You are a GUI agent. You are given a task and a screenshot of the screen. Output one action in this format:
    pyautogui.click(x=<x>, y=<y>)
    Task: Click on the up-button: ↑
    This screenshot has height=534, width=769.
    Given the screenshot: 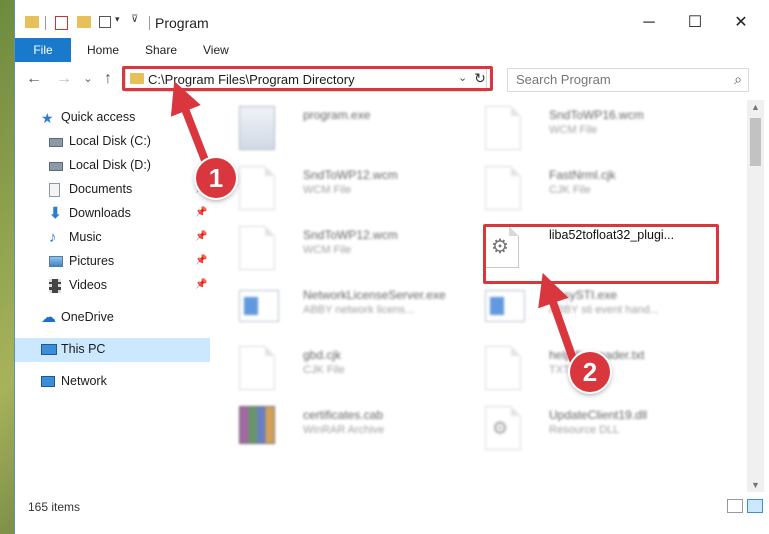 What is the action you would take?
    pyautogui.click(x=108, y=79)
    